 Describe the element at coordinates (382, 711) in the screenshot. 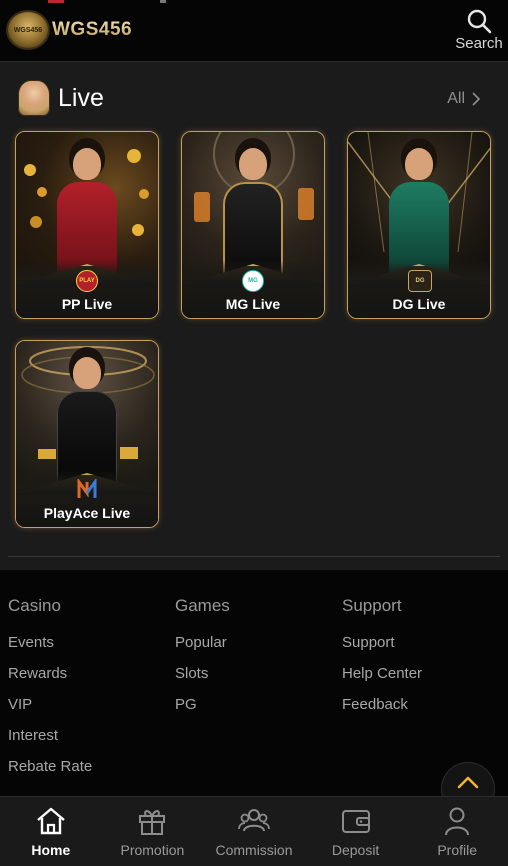

I see `footer-link-feedback: Feedback` at that location.